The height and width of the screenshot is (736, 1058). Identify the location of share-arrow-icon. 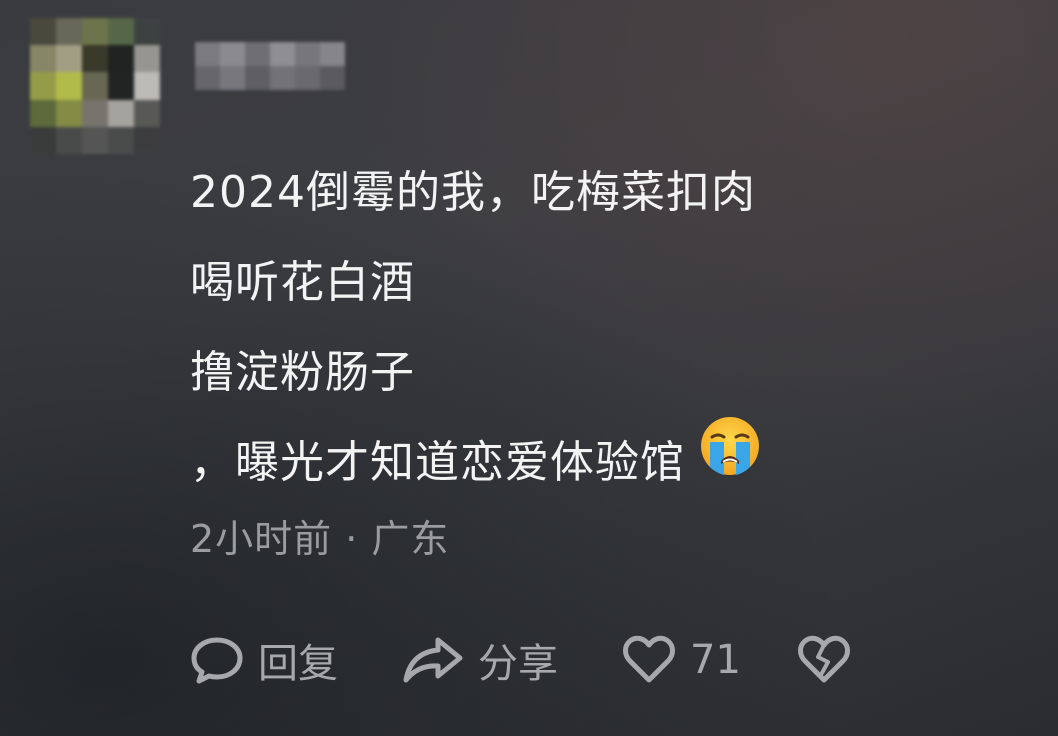
(433, 660).